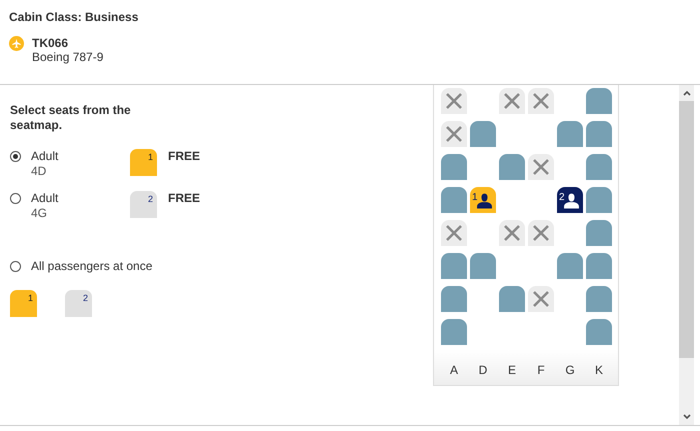 This screenshot has height=431, width=700. Describe the element at coordinates (453, 370) in the screenshot. I see `column-label: A` at that location.